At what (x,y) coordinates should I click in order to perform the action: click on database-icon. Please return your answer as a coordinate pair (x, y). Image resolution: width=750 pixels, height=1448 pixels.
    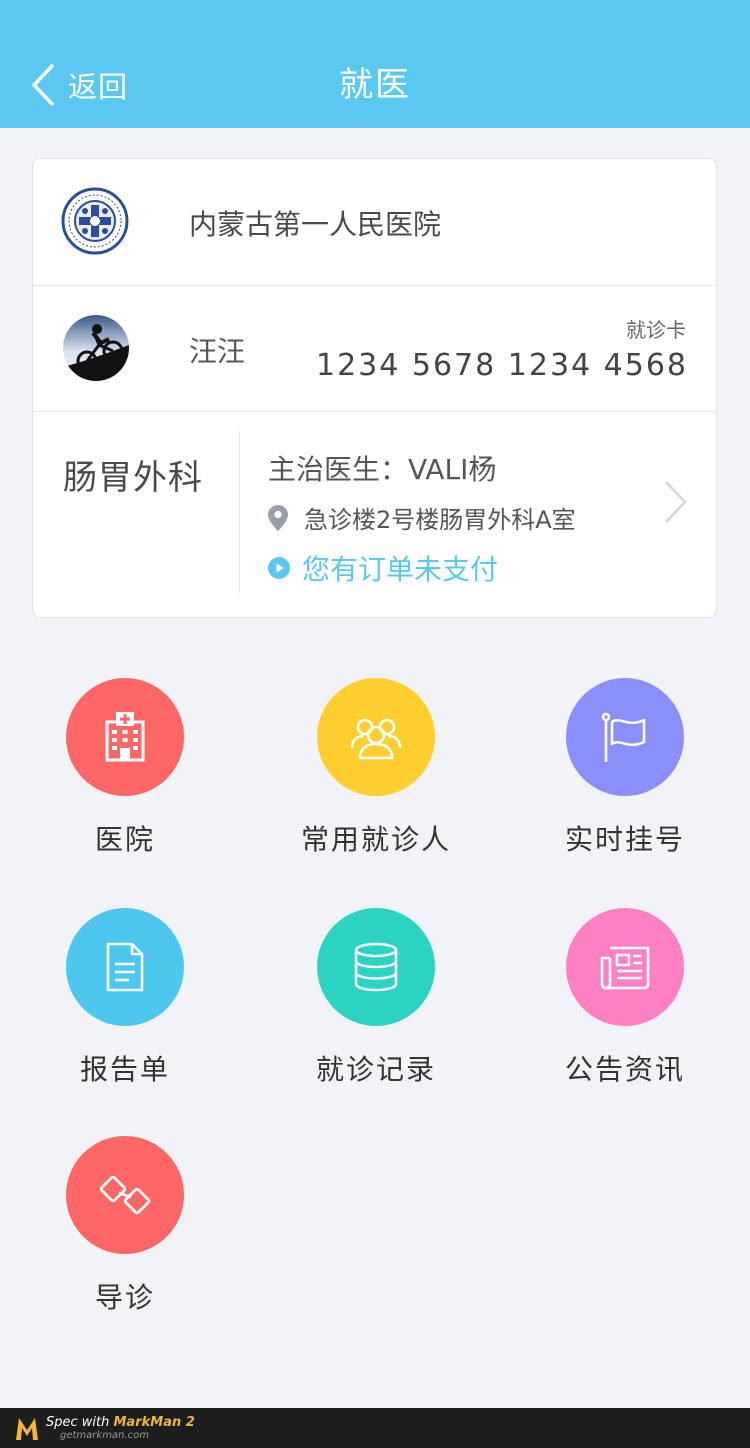
    Looking at the image, I should click on (376, 967).